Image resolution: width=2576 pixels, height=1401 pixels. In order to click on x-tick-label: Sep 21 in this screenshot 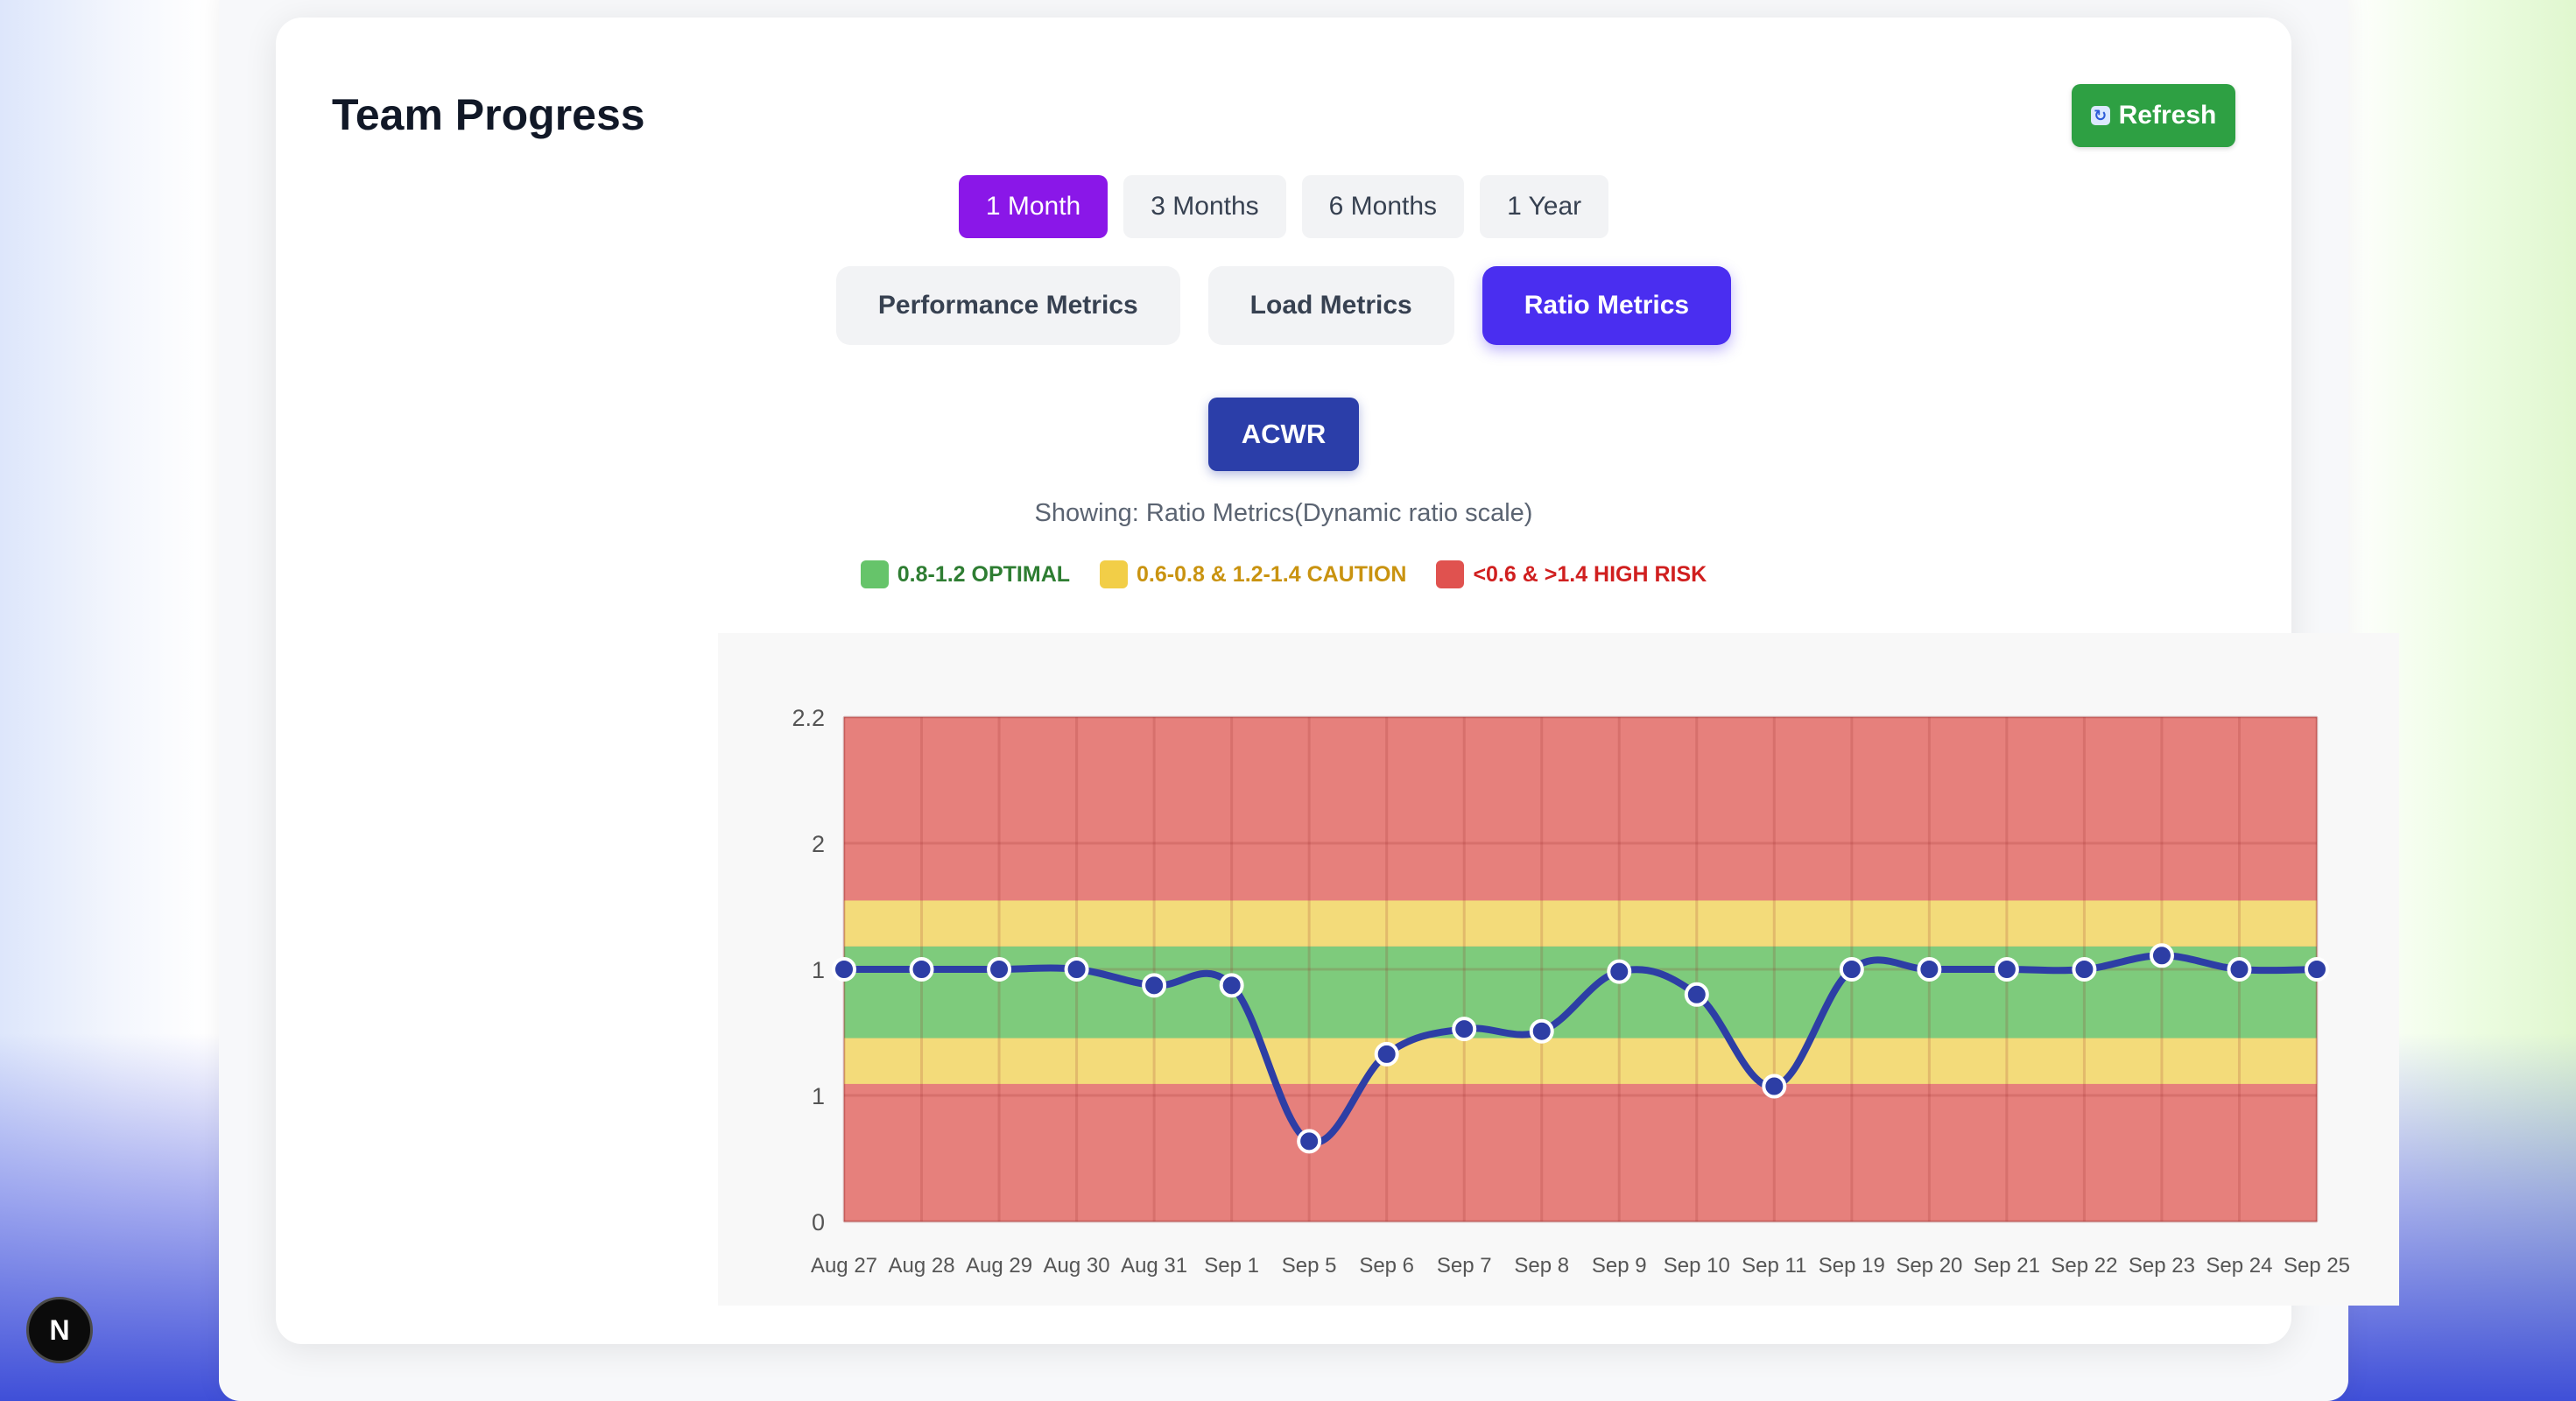, I will do `click(2007, 1266)`.